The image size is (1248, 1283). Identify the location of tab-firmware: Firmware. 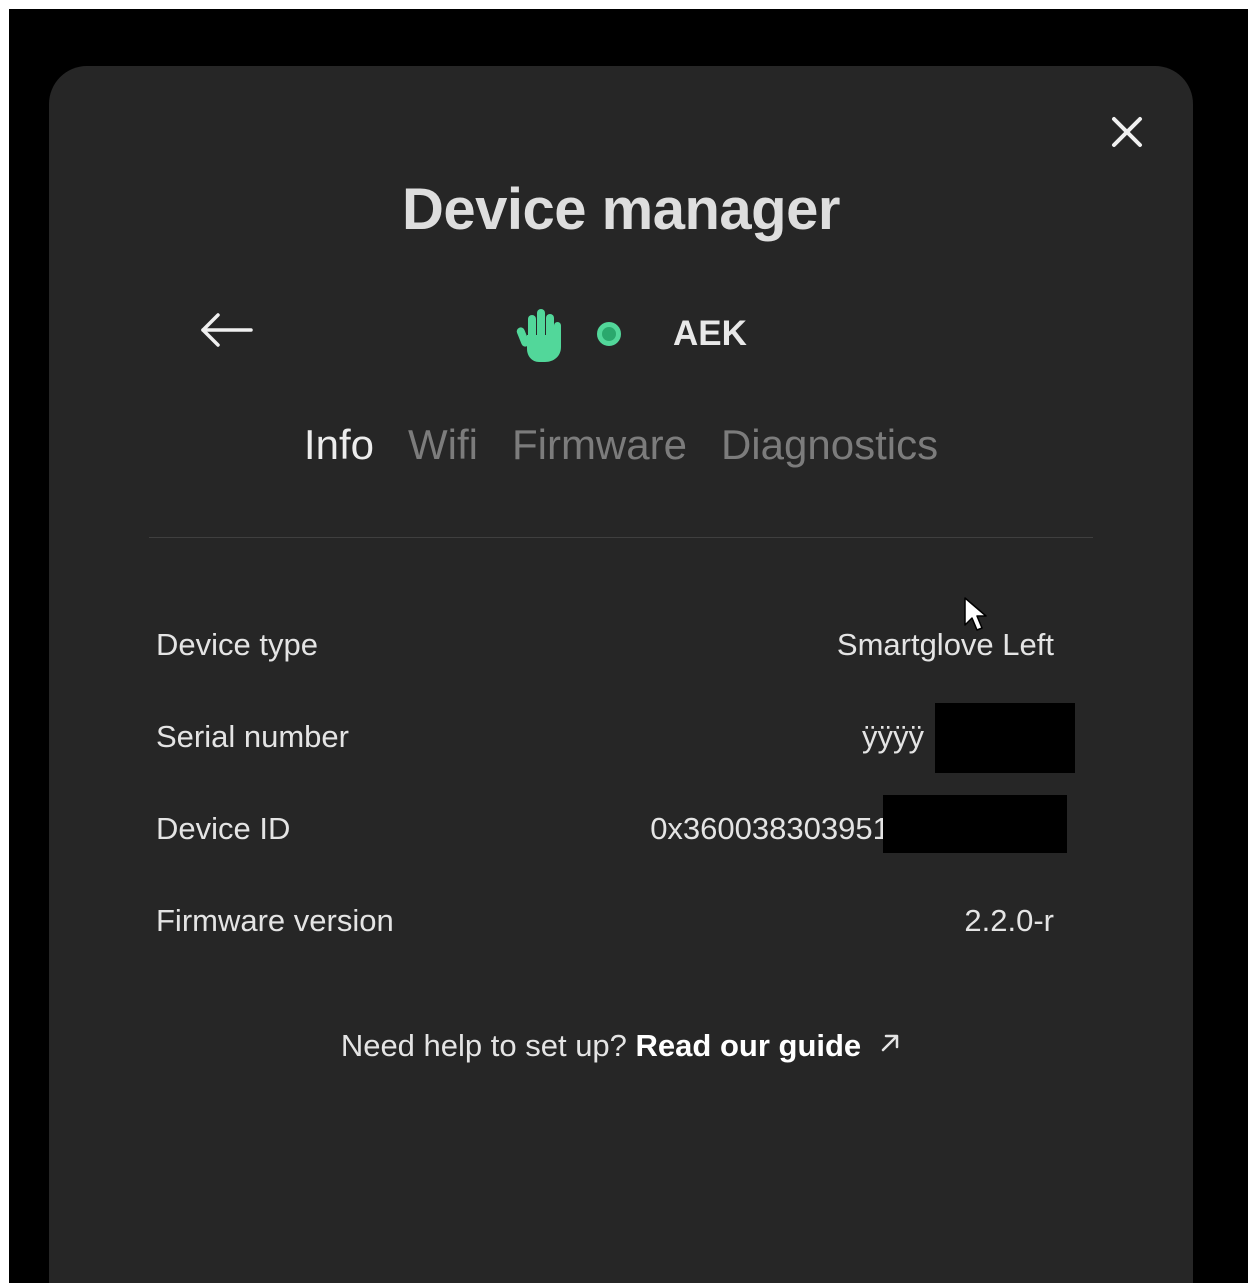
(599, 445).